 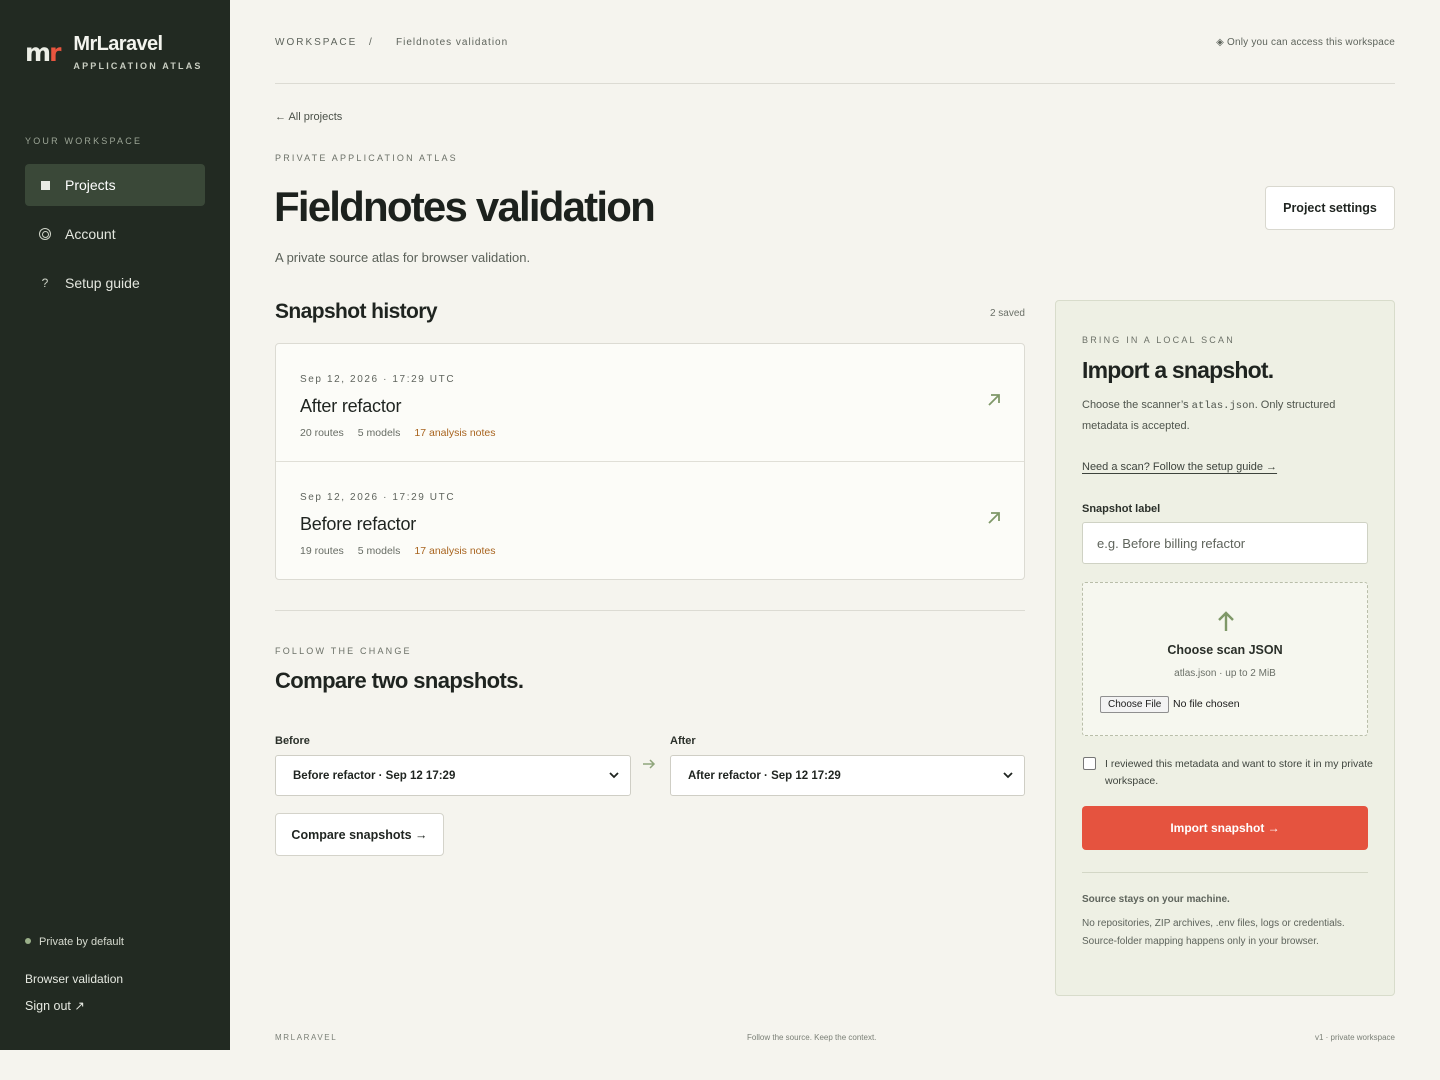 I want to click on history-title: Snapshot history, so click(x=356, y=311).